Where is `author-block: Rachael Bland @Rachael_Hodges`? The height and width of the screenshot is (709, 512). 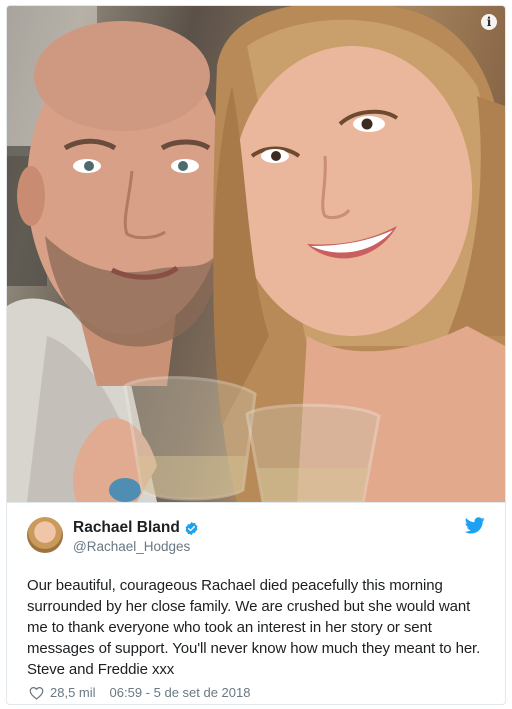 author-block: Rachael Bland @Rachael_Hodges is located at coordinates (136, 536).